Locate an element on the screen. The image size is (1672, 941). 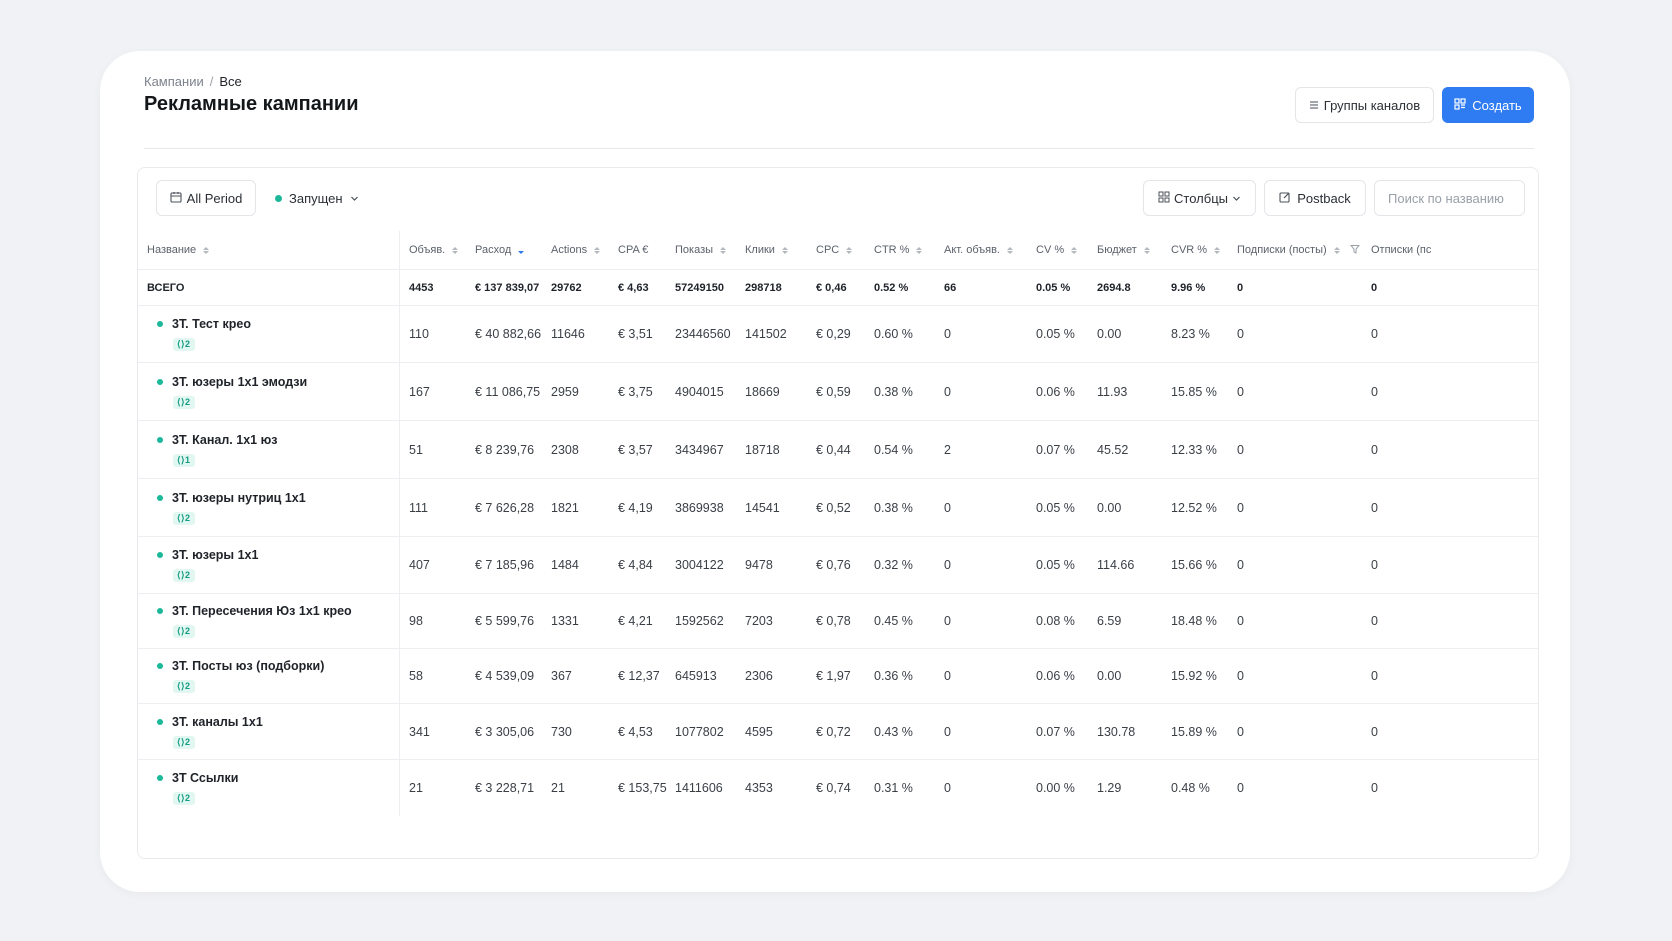
column-header-active-ads: Акт. объяв. is located at coordinates (978, 250).